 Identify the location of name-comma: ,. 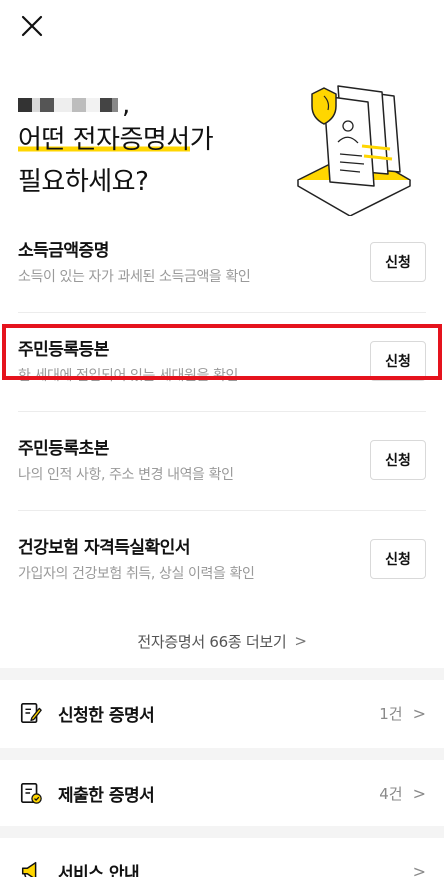
(126, 105).